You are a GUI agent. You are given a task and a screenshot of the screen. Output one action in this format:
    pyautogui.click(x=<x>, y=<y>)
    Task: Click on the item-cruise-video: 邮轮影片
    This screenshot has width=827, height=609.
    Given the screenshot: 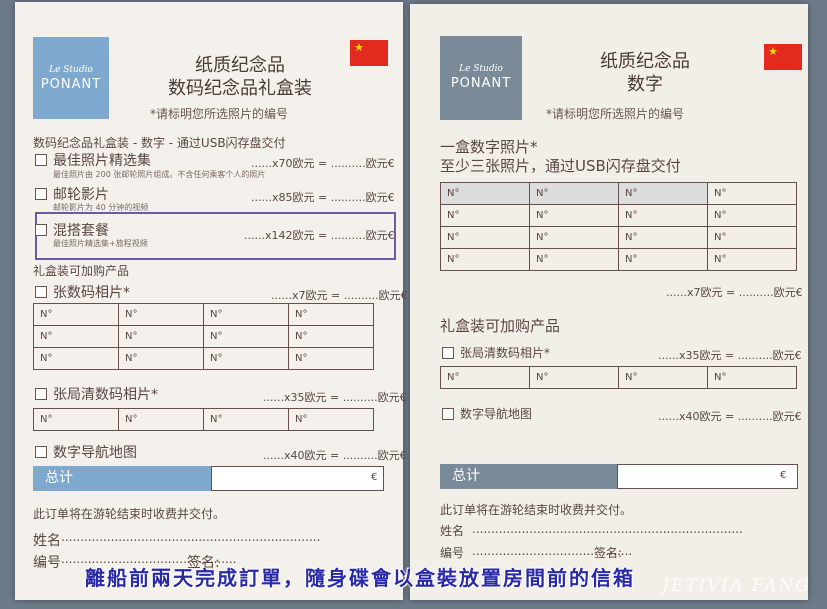 What is the action you would take?
    pyautogui.click(x=81, y=195)
    